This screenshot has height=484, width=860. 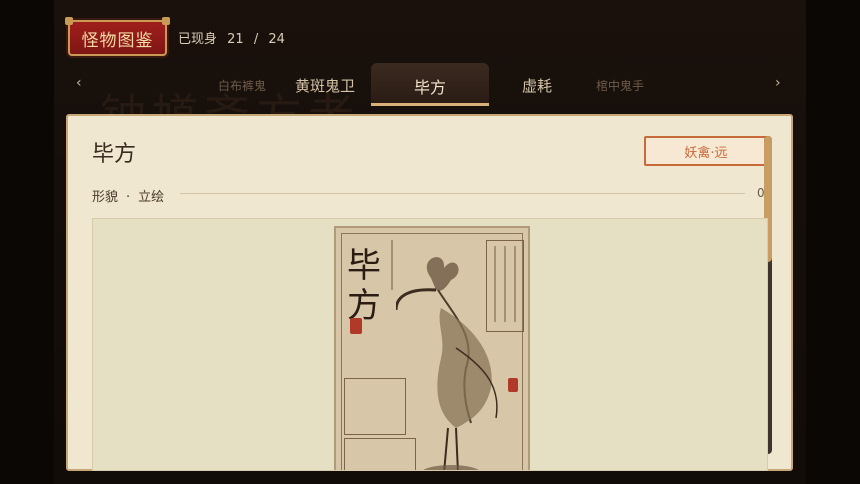 What do you see at coordinates (27, 242) in the screenshot?
I see `left-vignette` at bounding box center [27, 242].